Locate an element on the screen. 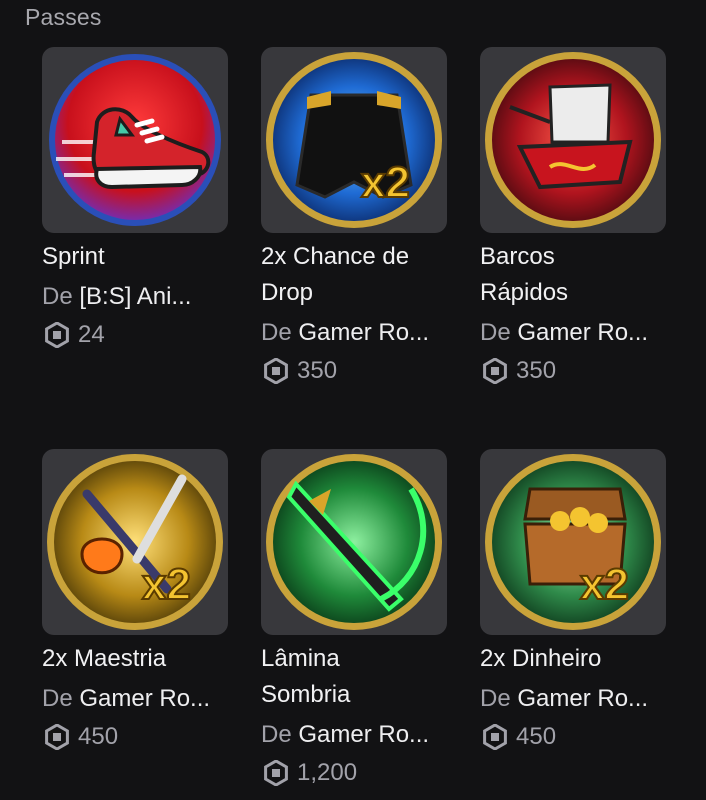 This screenshot has width=706, height=800. pirate-ship-icon is located at coordinates (573, 140).